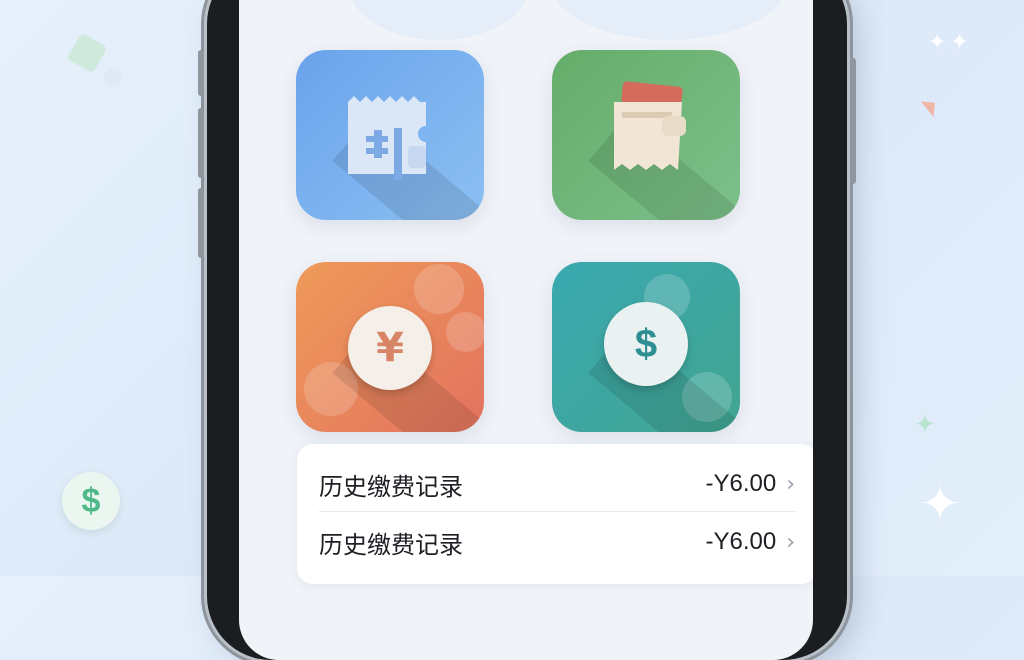 The image size is (1024, 660). I want to click on dollar-symbol: $, so click(646, 343).